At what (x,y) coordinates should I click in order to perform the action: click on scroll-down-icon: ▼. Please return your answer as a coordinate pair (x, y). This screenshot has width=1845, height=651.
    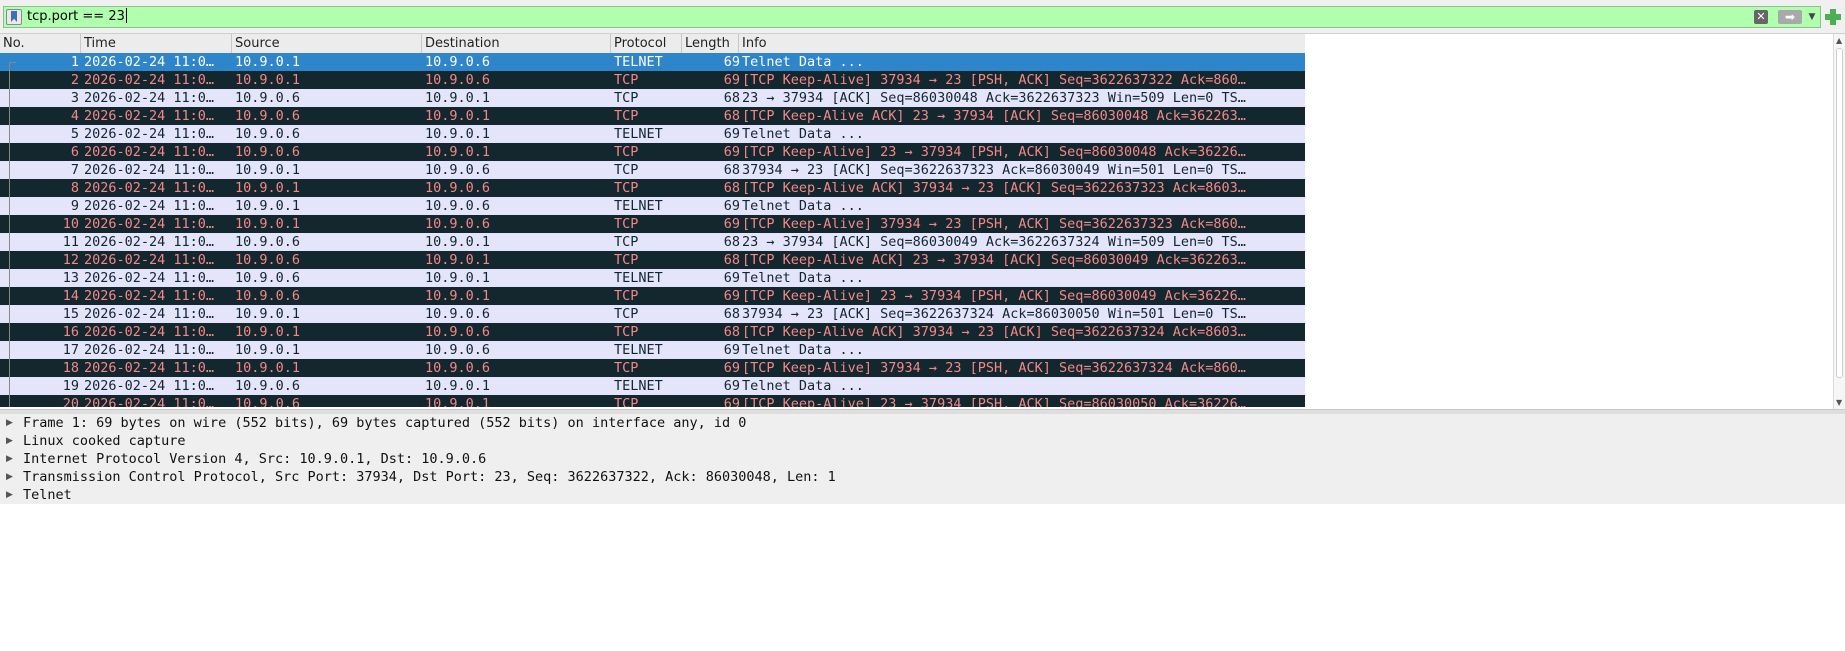
    Looking at the image, I should click on (1839, 402).